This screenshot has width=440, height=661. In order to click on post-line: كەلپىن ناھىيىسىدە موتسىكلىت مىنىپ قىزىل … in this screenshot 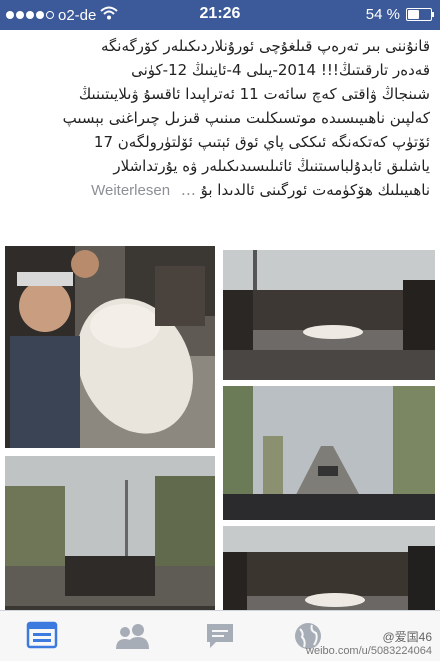, I will do `click(246, 118)`.